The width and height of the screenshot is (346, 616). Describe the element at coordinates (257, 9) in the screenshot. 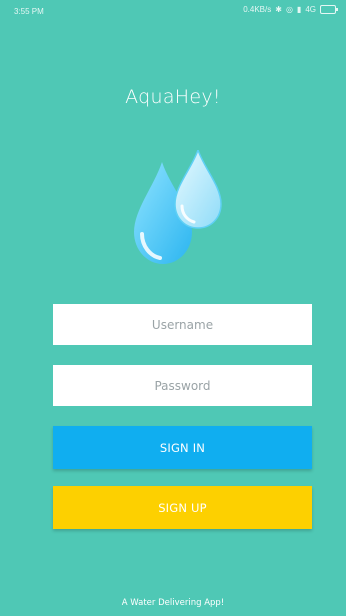

I see `network-speed: 0.4KB/s` at that location.